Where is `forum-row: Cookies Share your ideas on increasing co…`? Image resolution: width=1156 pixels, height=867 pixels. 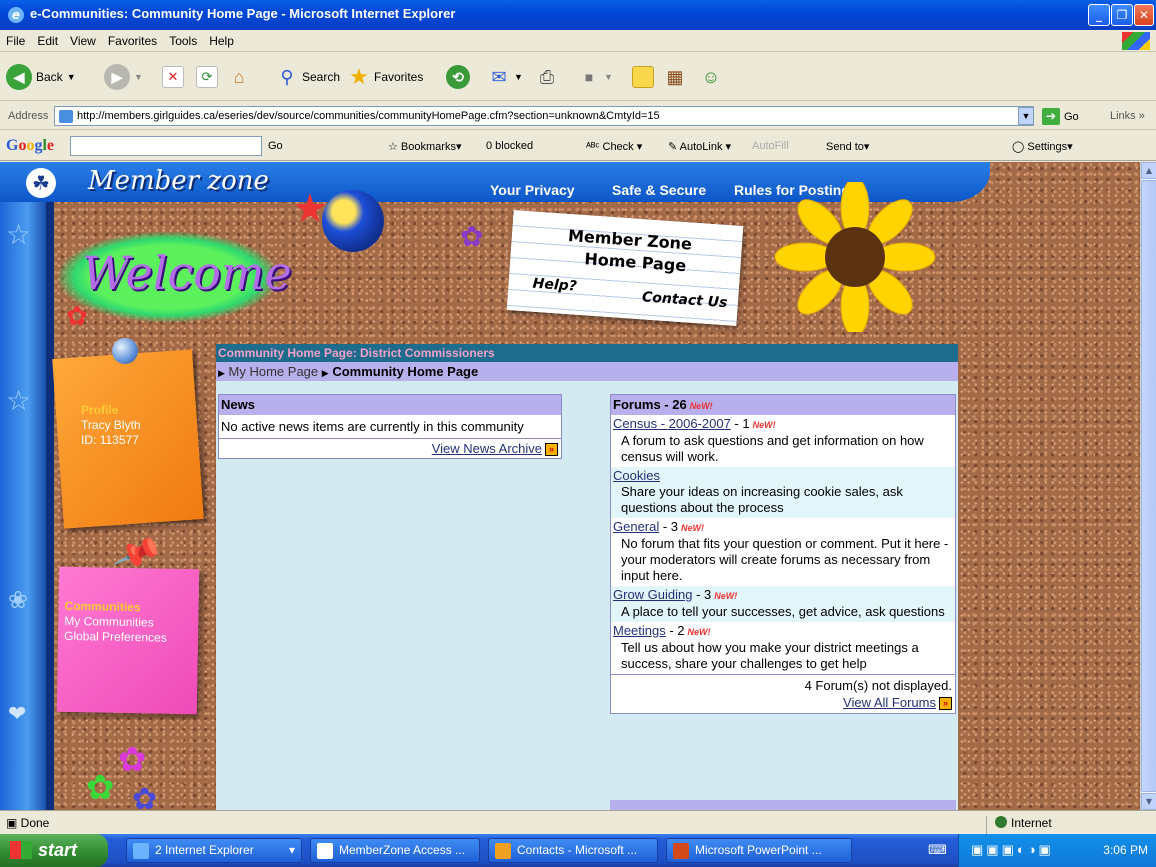
forum-row: Cookies Share your ideas on increasing co… is located at coordinates (783, 492).